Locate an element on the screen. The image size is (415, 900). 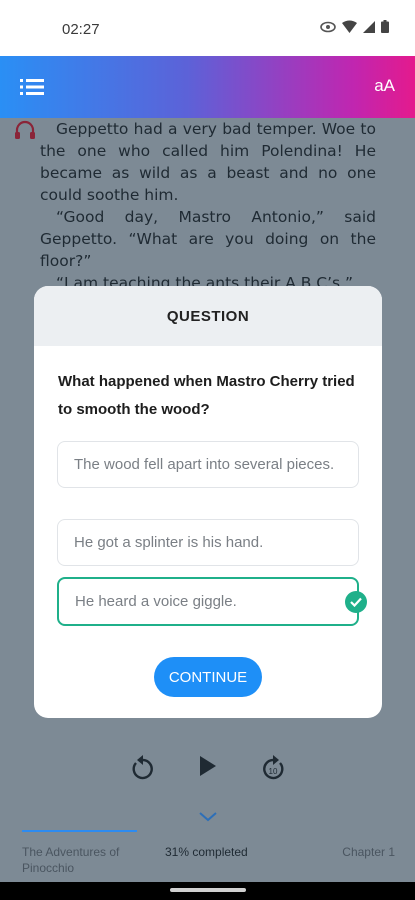
play-icon is located at coordinates (208, 766).